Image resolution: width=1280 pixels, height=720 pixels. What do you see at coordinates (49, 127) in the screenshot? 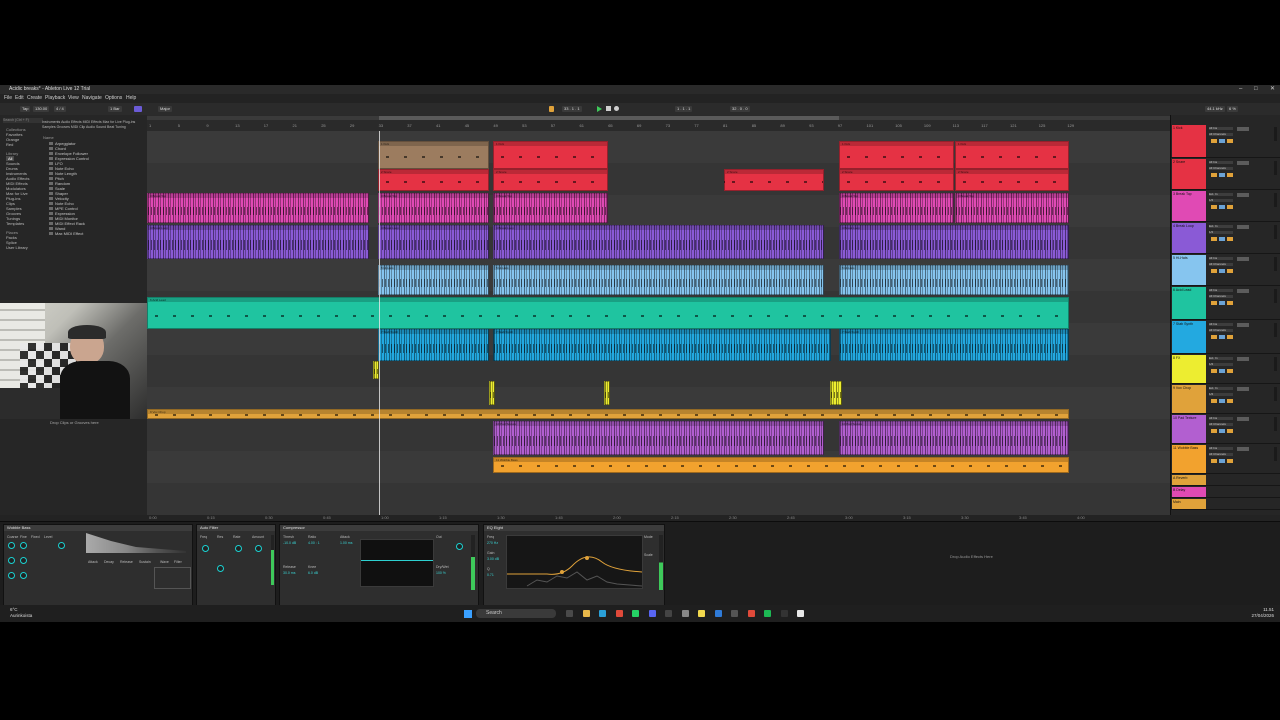
I see `browser-subtab-samples: Samples` at bounding box center [49, 127].